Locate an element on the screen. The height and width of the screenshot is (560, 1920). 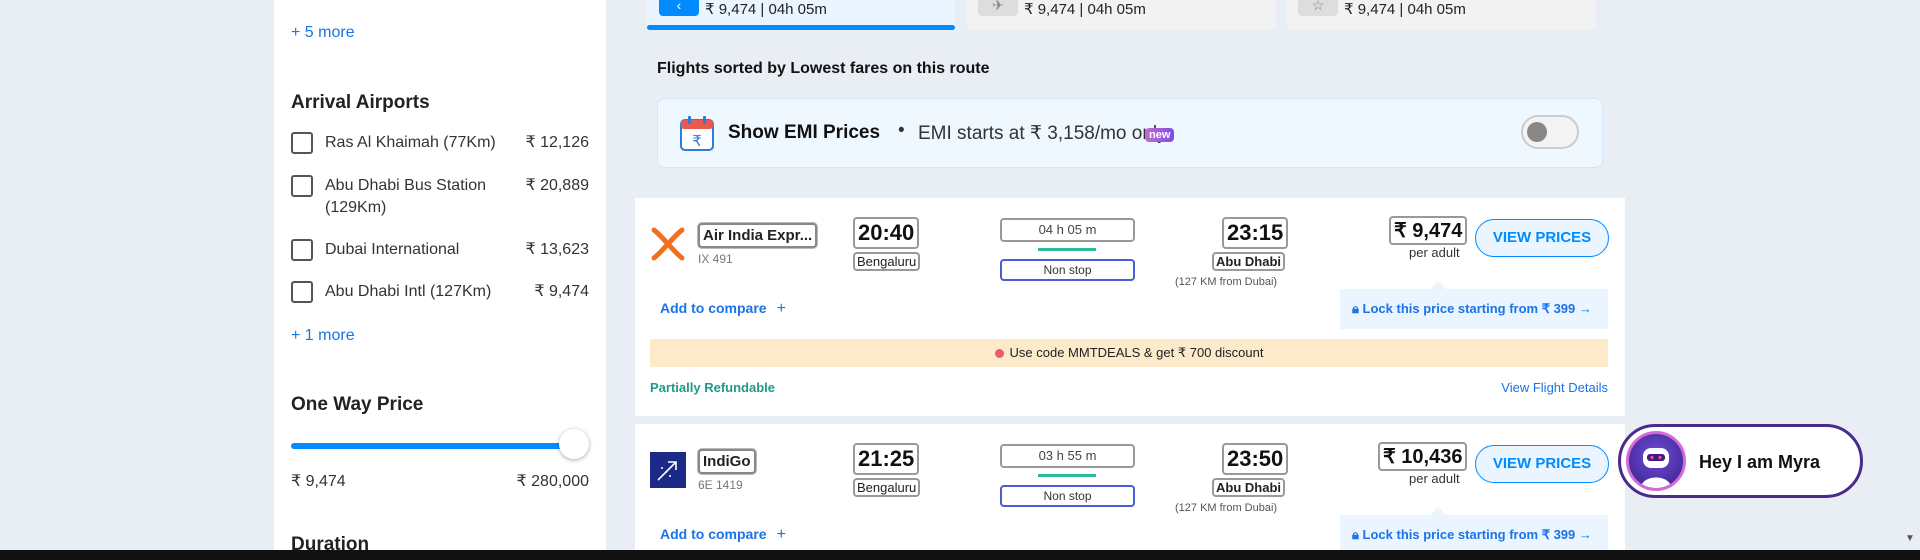
airport-name: Ras Al Khaimah (77Km) is located at coordinates (410, 142).